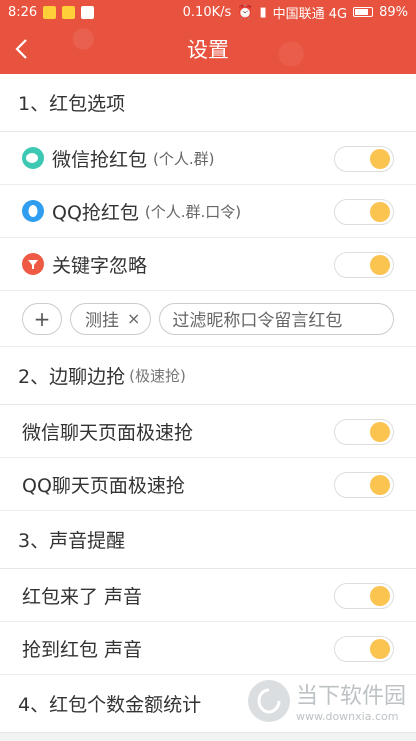  I want to click on qq-fast-label: QQ聊天页面极速抢, so click(103, 485).